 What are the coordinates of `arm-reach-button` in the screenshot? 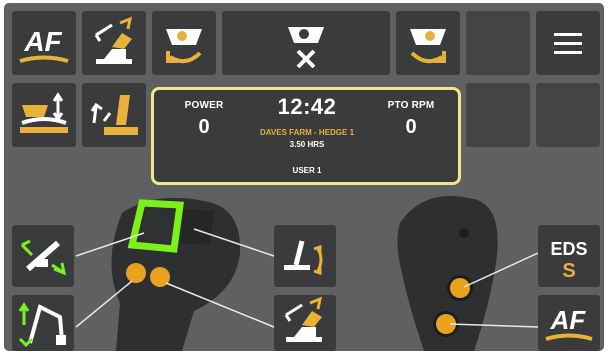 It's located at (43, 256).